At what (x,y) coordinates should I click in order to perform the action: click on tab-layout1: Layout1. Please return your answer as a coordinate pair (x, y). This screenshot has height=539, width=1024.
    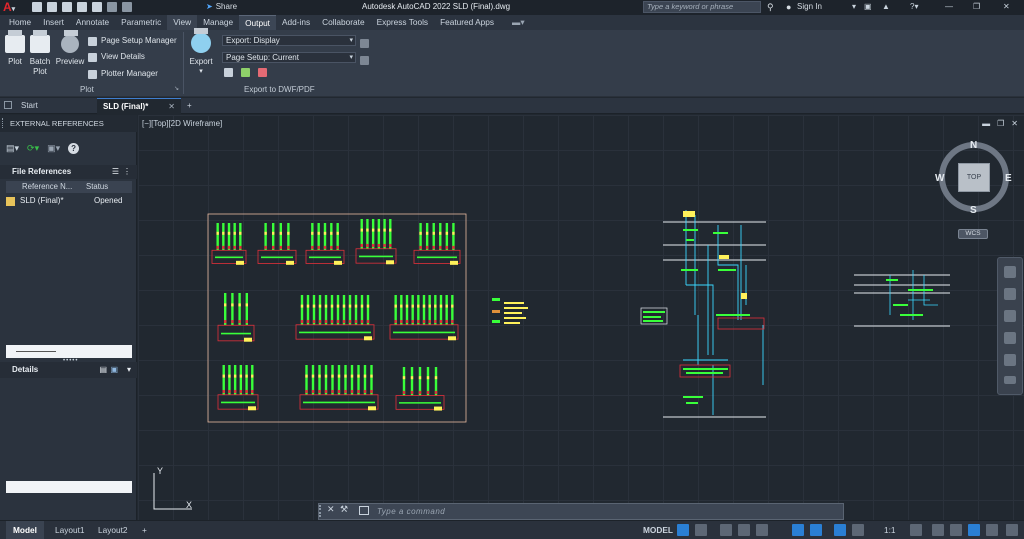
    Looking at the image, I should click on (70, 530).